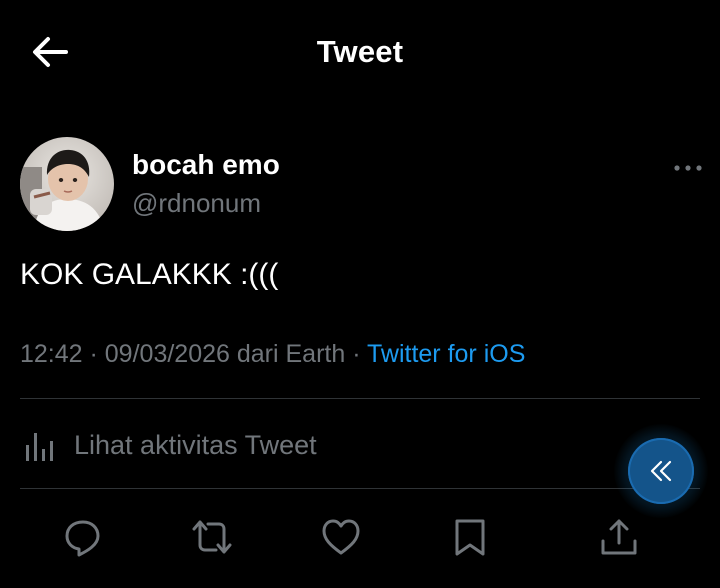 Image resolution: width=720 pixels, height=588 pixels. I want to click on page-title: Tweet, so click(360, 51).